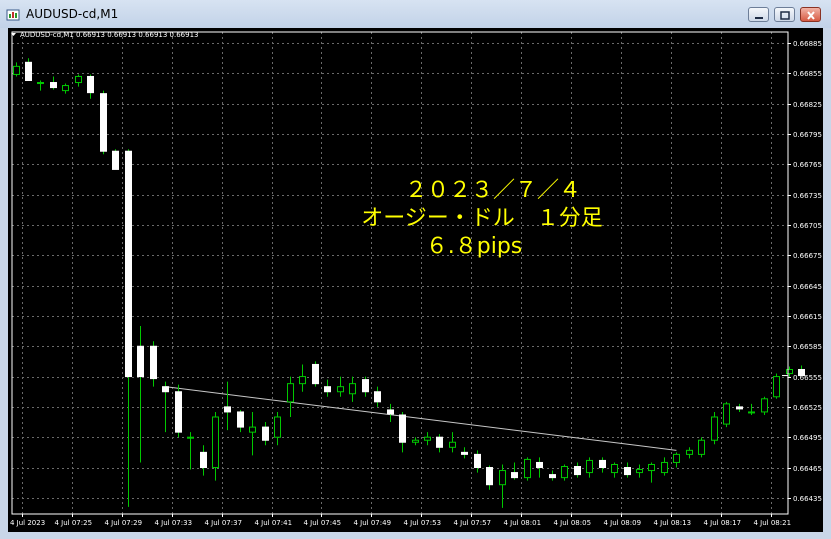 The width and height of the screenshot is (831, 539). What do you see at coordinates (807, 256) in the screenshot?
I see `y-tick-label: 0.66675` at bounding box center [807, 256].